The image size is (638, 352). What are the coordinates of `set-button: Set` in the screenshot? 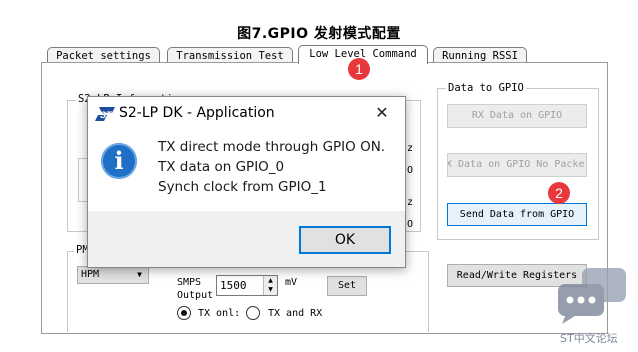 It's located at (347, 286).